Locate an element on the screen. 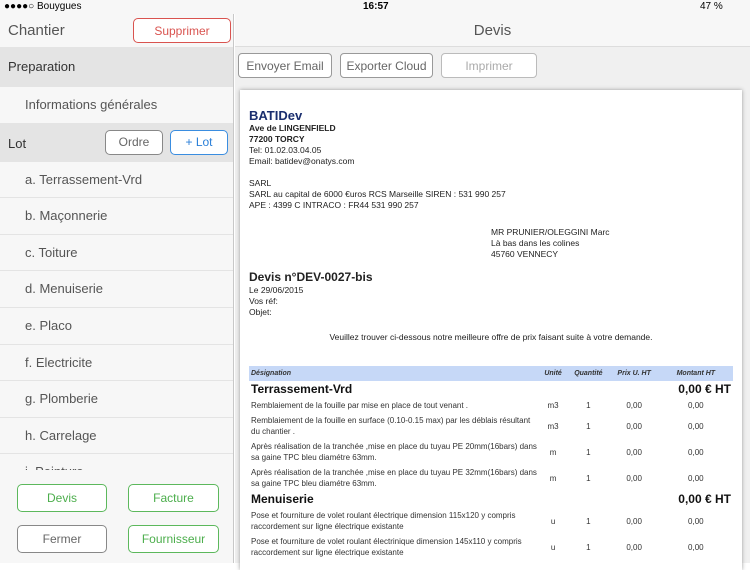 This screenshot has width=750, height=570. group-name: Menuiserie is located at coordinates (282, 499).